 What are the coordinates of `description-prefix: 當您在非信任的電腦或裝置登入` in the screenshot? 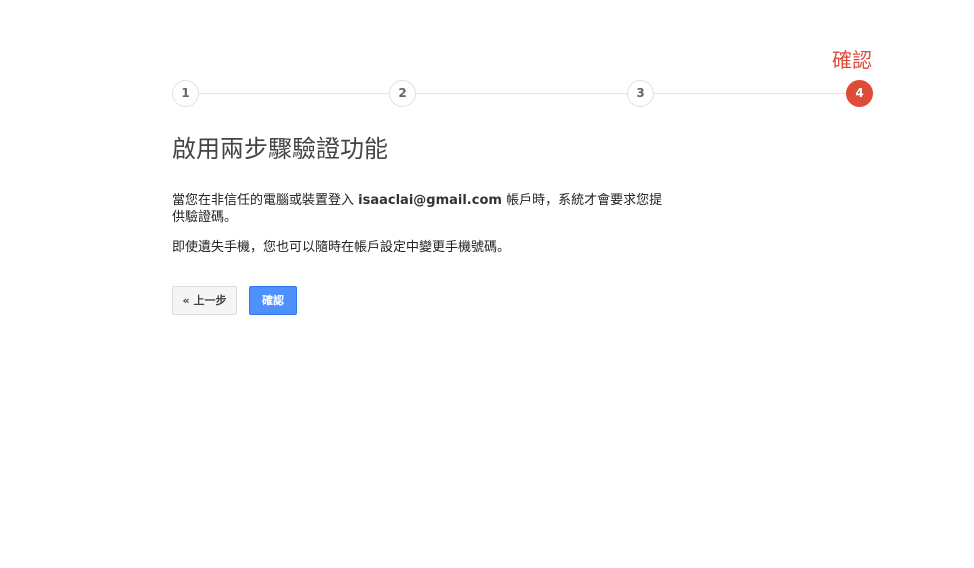 It's located at (265, 200).